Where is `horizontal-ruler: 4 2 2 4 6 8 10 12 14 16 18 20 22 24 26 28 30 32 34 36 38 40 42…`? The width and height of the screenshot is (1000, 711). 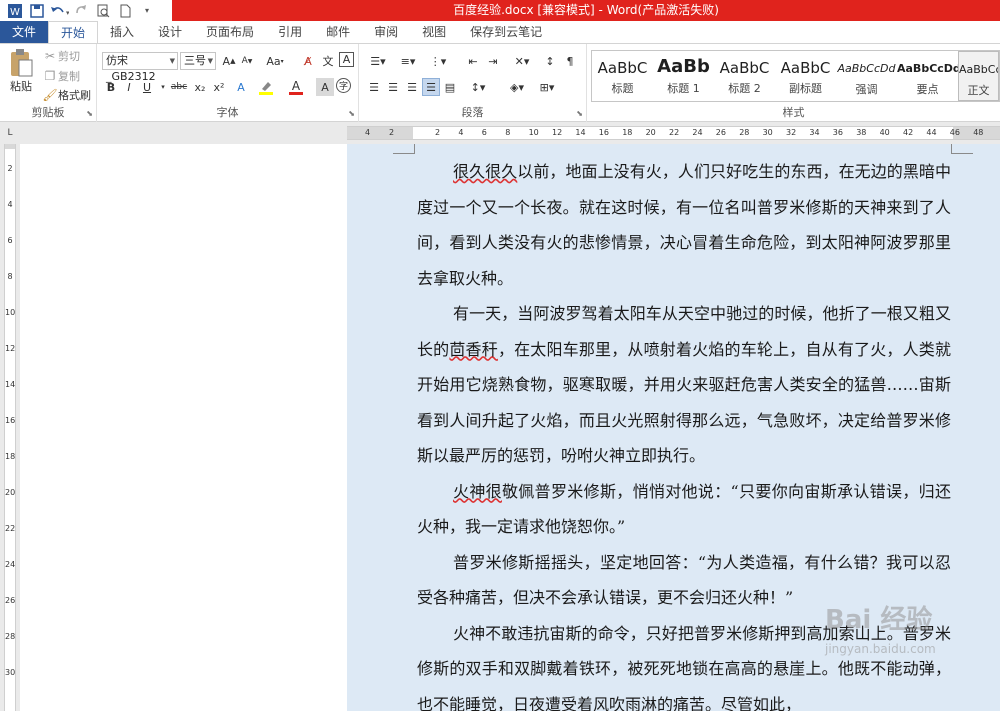 horizontal-ruler: 4 2 2 4 6 8 10 12 14 16 18 20 22 24 26 28 30 32 34 36 38 40 42… is located at coordinates (673, 133).